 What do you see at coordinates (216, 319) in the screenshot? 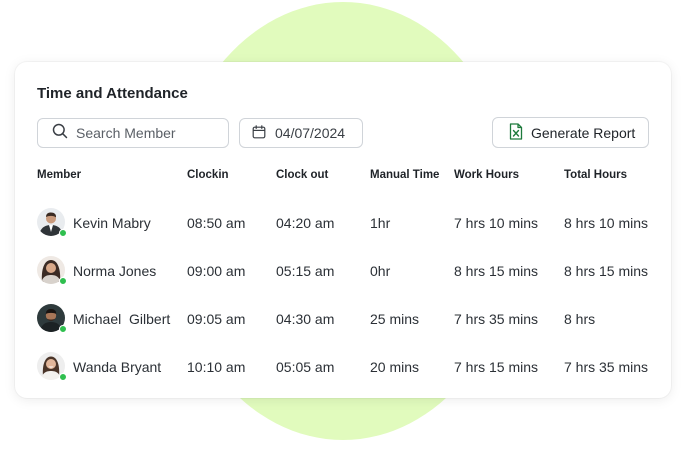
I see `clockin-cell: 09:05 am` at bounding box center [216, 319].